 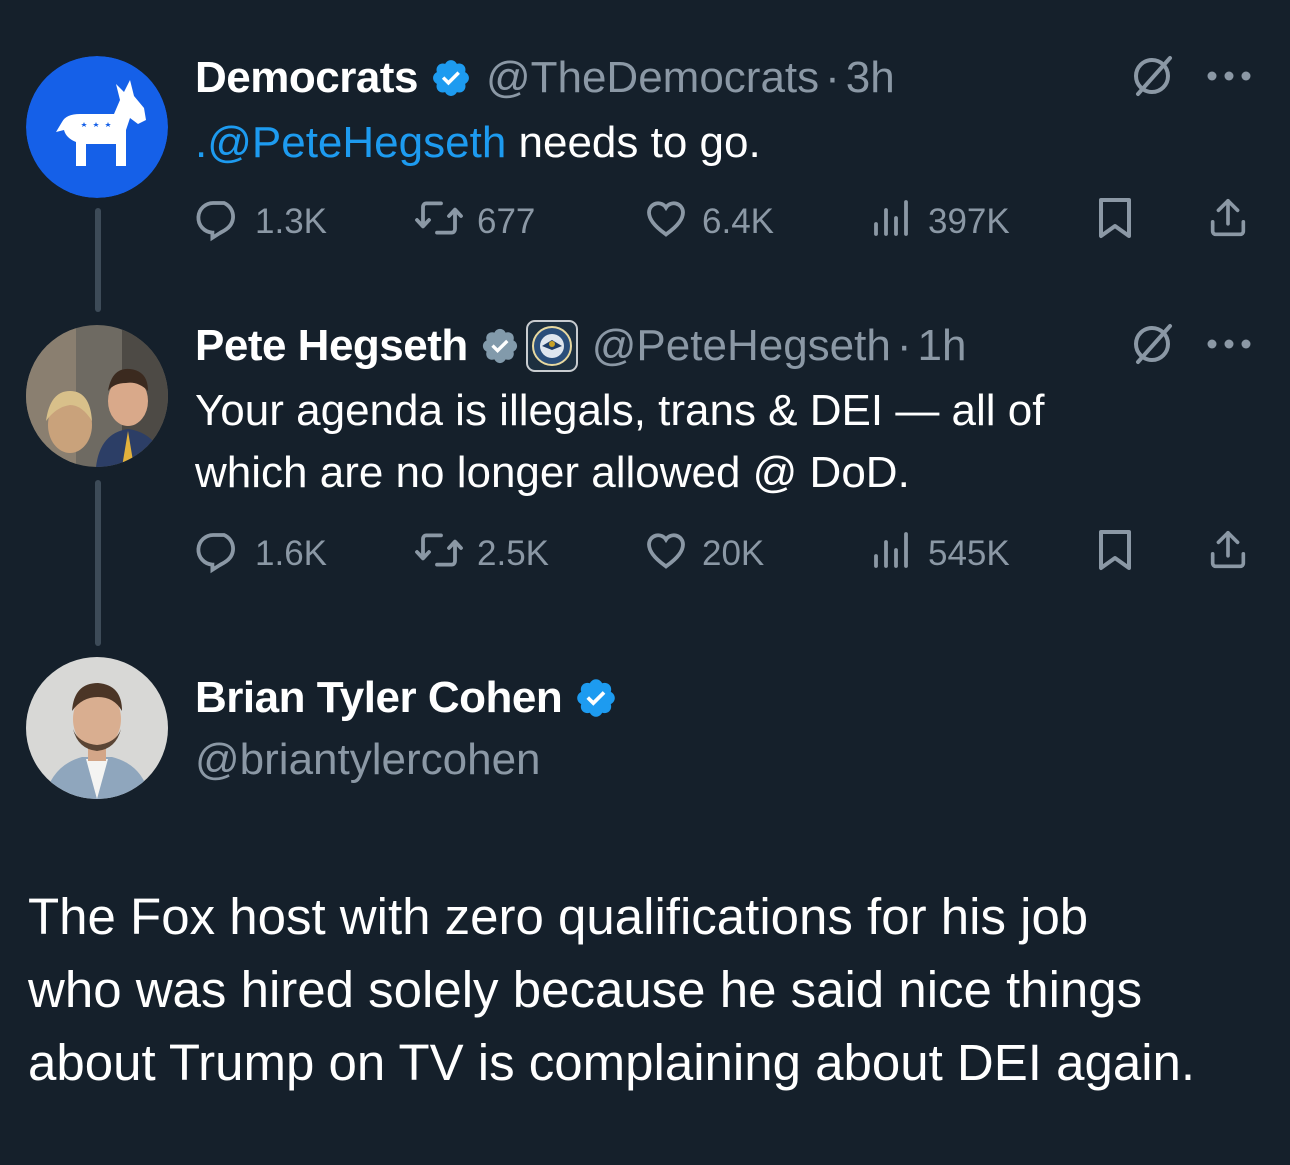 I want to click on tweet-text: .@PeteHegseth needs to go., so click(x=478, y=143).